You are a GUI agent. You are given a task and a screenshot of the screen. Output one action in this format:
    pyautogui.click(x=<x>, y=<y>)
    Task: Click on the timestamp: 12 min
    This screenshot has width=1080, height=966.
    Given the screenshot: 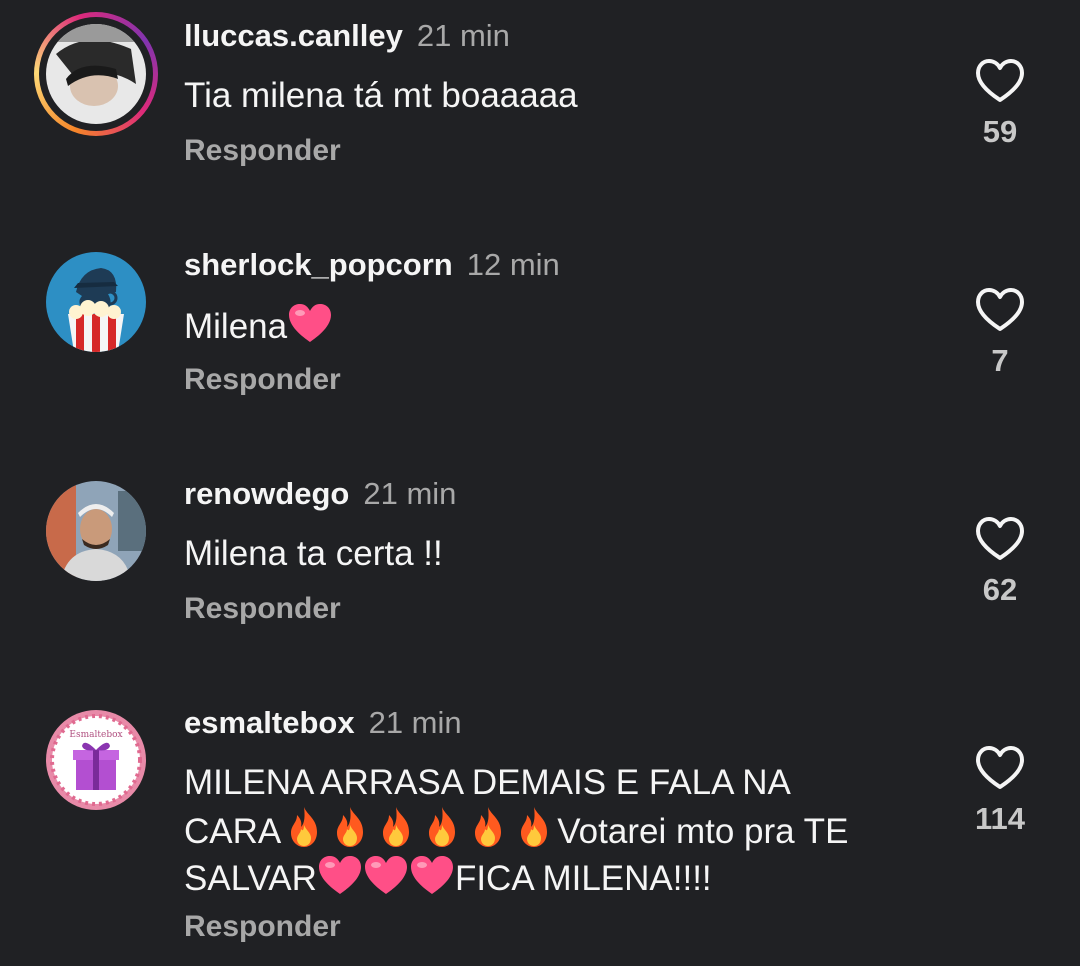 What is the action you would take?
    pyautogui.click(x=513, y=264)
    